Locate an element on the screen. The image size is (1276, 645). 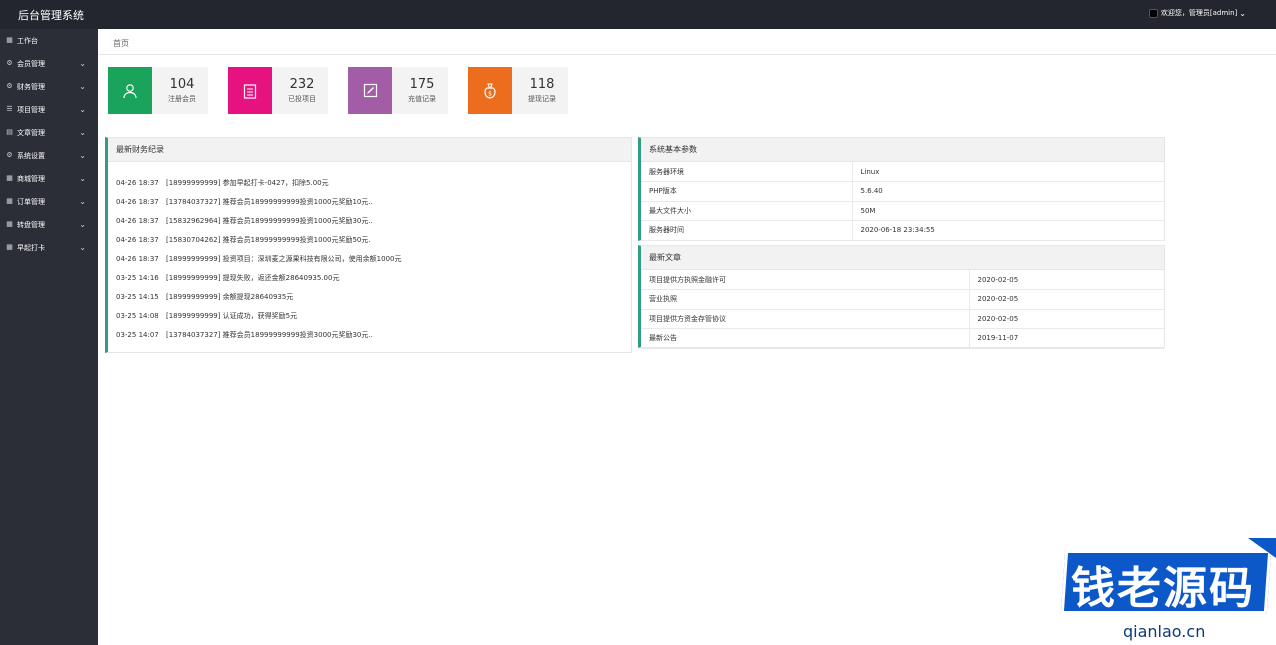
stat-card: 104 注册会员 is located at coordinates (158, 90).